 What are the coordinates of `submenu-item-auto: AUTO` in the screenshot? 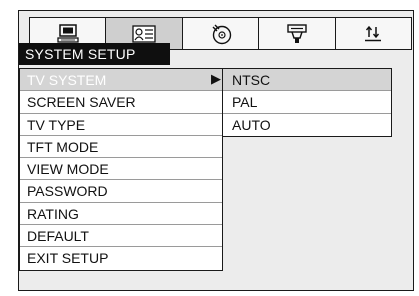 It's located at (307, 125).